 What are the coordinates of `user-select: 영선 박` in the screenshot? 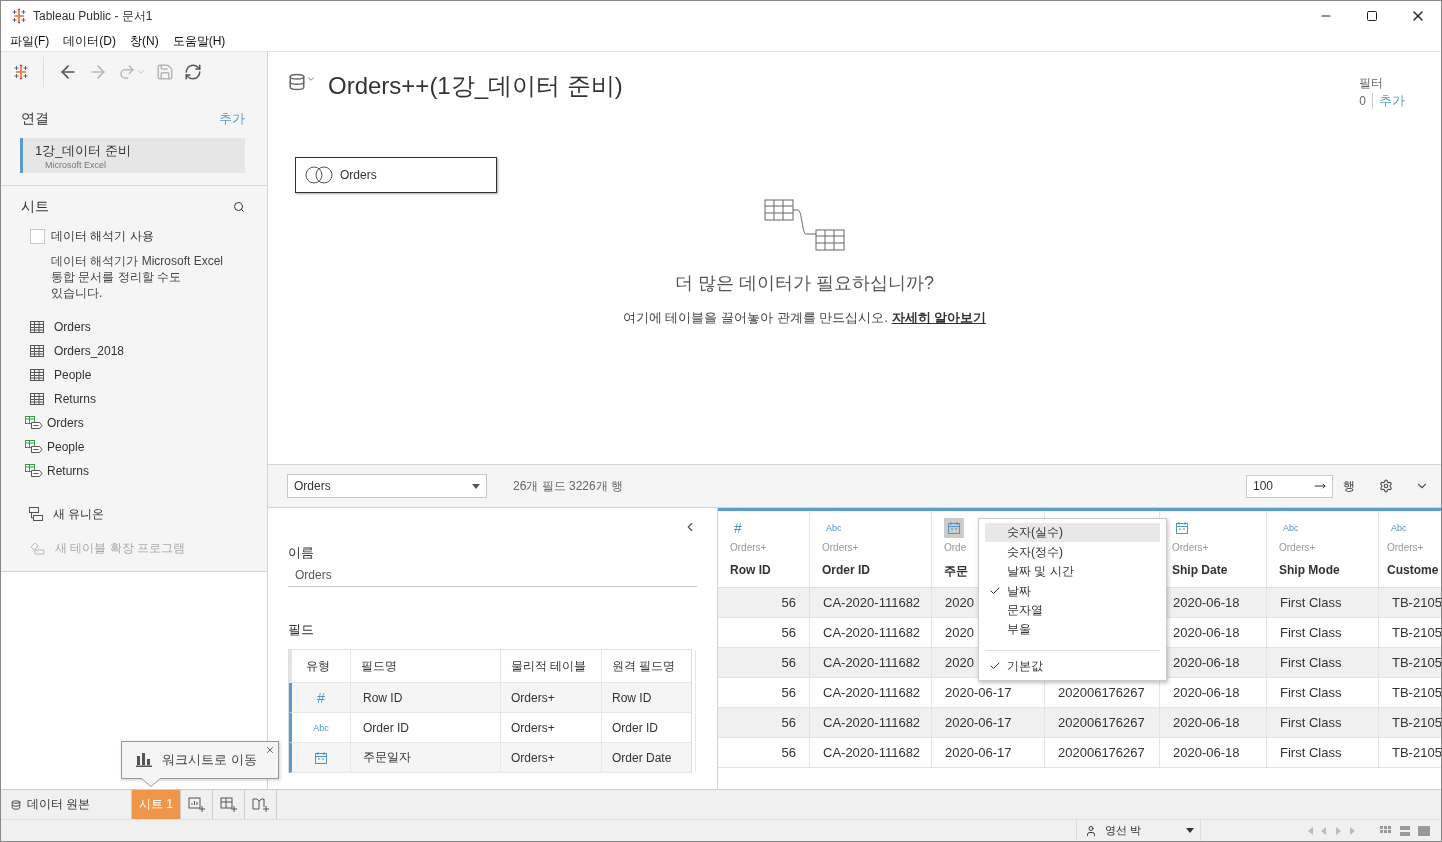 It's located at (1138, 830).